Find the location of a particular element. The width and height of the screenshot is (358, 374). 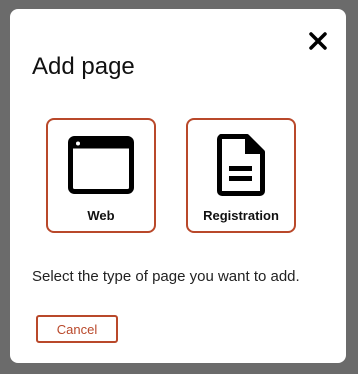

dialog-description: Select the type of page you want to add. is located at coordinates (166, 276).